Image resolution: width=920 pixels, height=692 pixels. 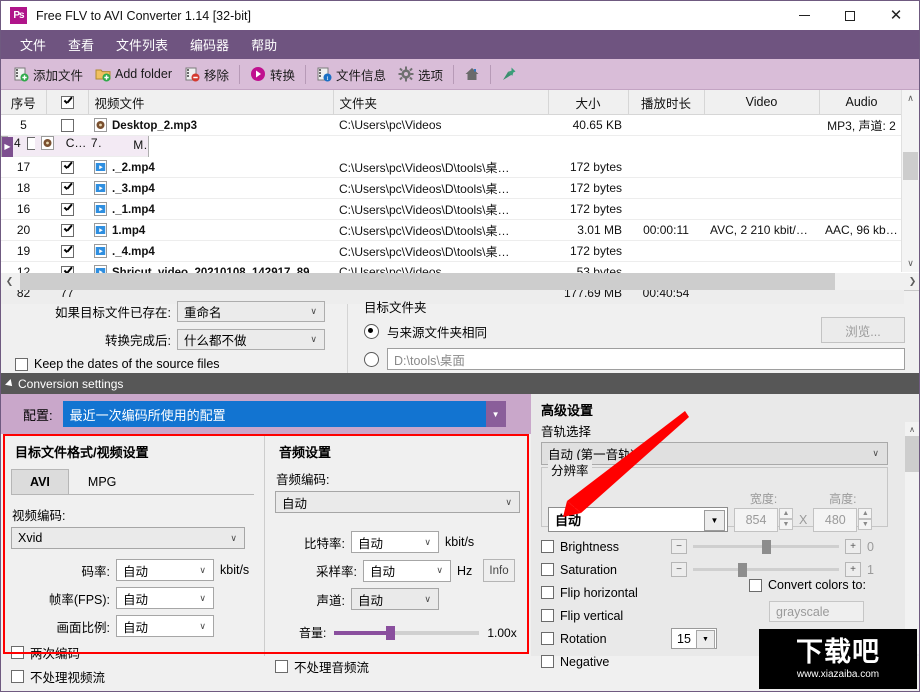 What do you see at coordinates (912, 538) in the screenshot?
I see `advanced-scrollbar: ∧` at bounding box center [912, 538].